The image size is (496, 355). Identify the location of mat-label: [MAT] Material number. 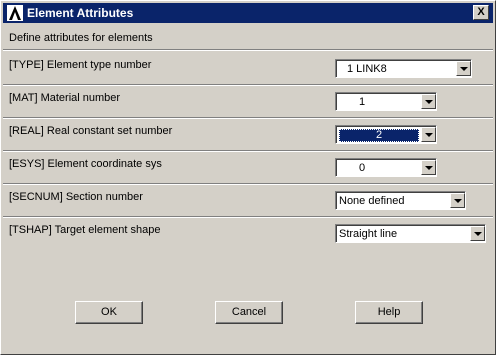
(65, 98).